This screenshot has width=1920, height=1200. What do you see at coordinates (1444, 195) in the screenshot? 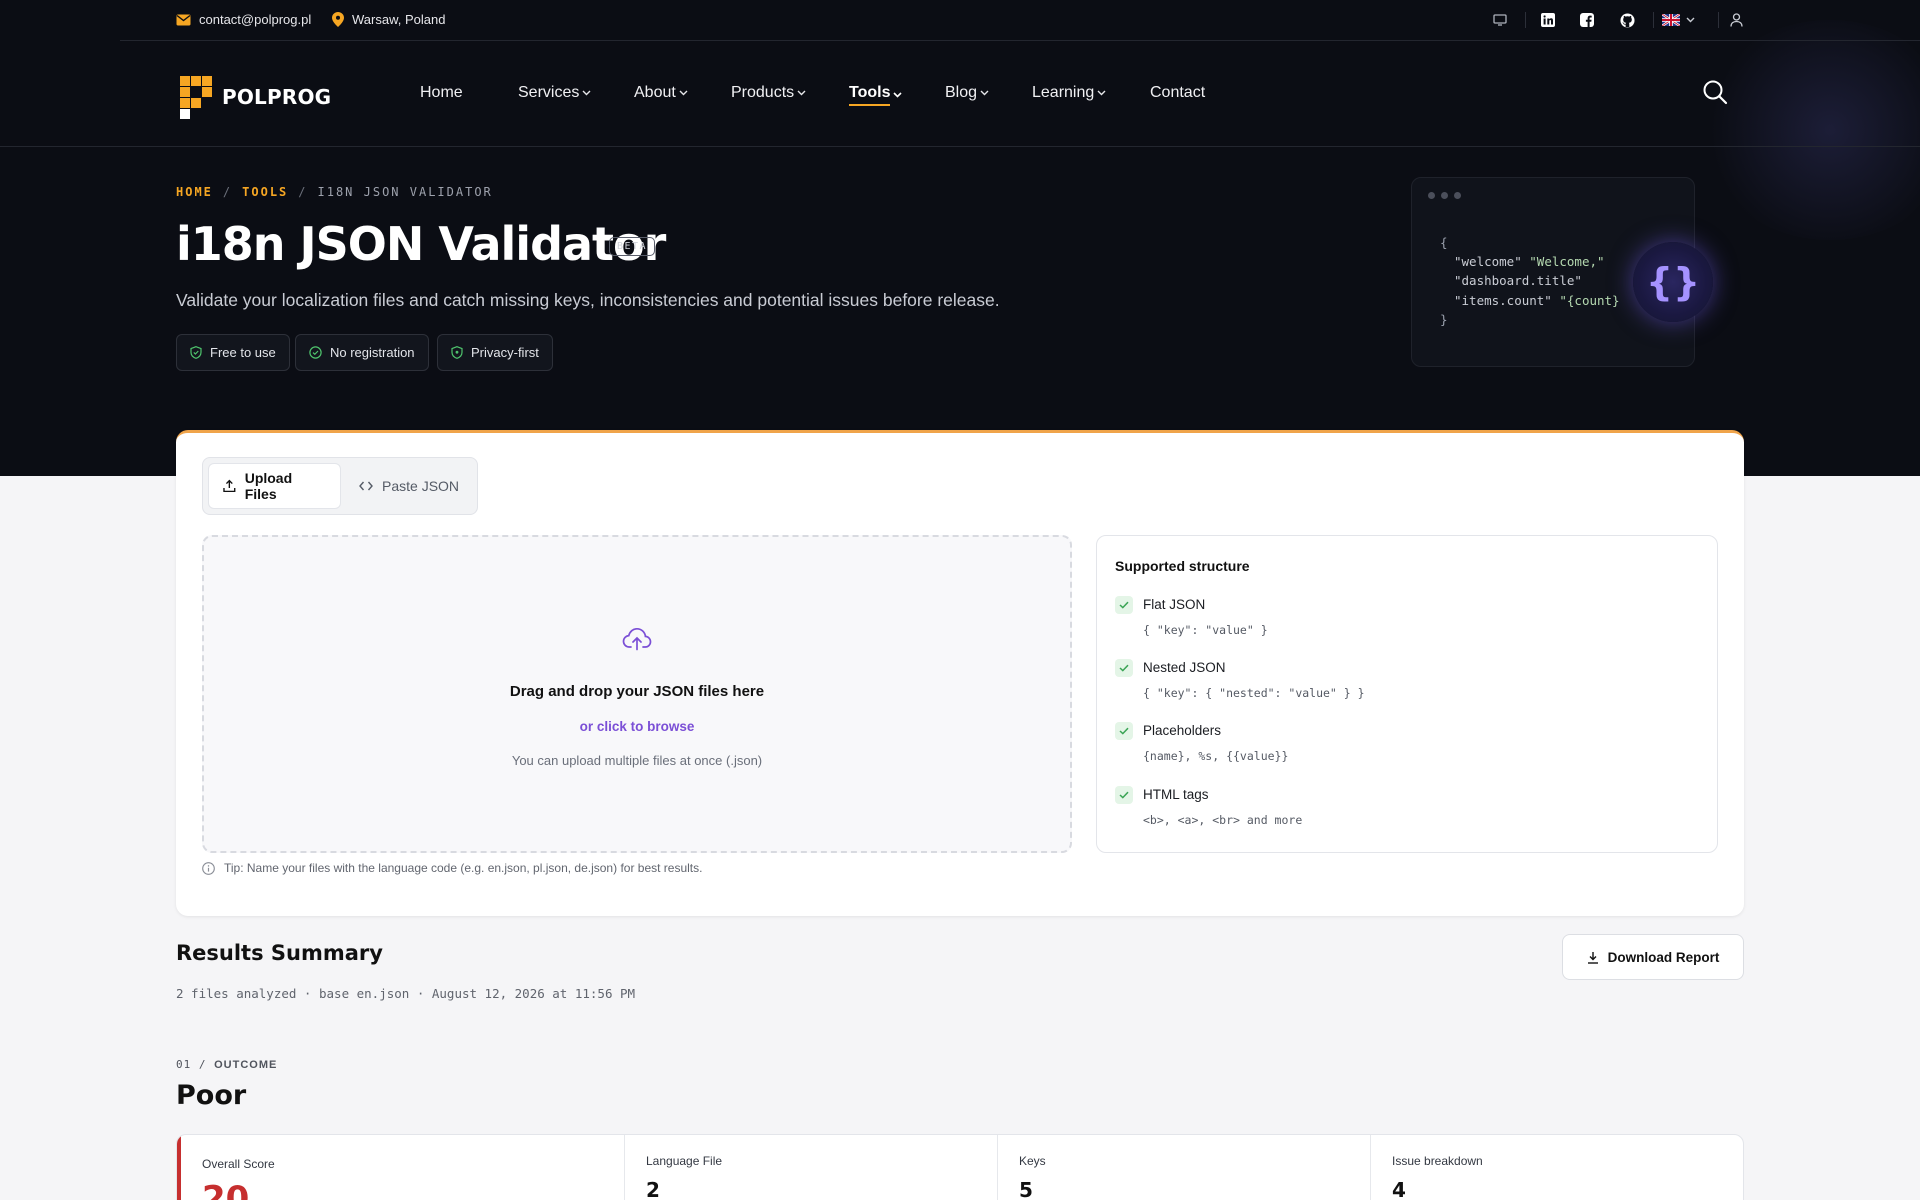
I see `window-dots` at bounding box center [1444, 195].